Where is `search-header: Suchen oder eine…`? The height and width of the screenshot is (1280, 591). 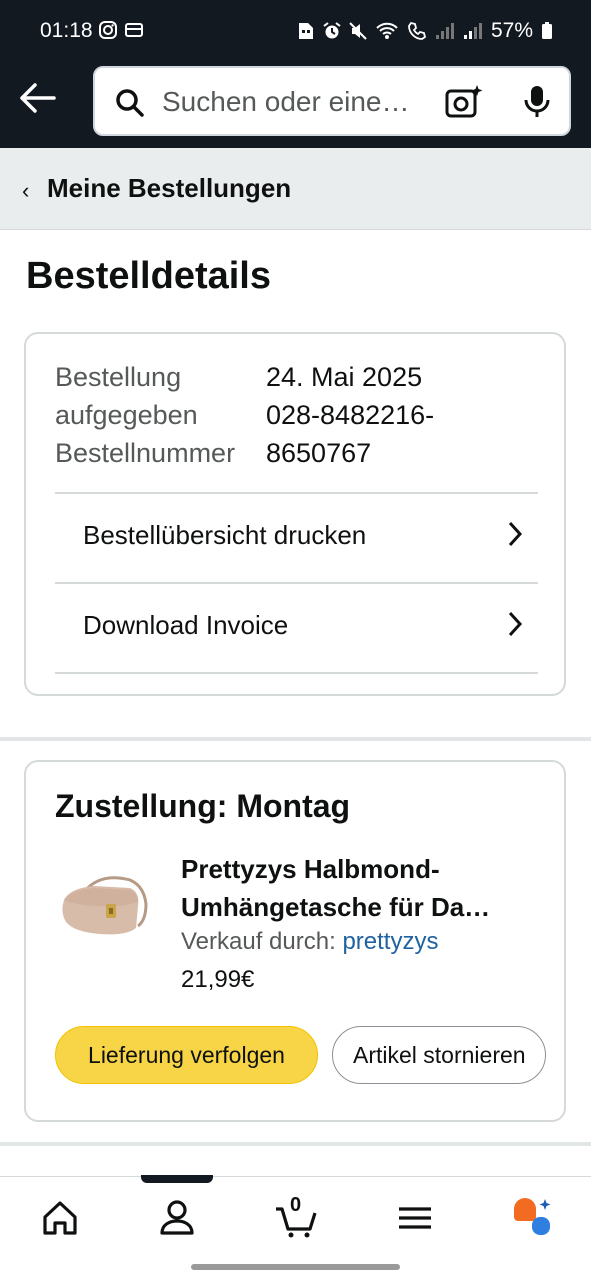 search-header: Suchen oder eine… is located at coordinates (295, 106).